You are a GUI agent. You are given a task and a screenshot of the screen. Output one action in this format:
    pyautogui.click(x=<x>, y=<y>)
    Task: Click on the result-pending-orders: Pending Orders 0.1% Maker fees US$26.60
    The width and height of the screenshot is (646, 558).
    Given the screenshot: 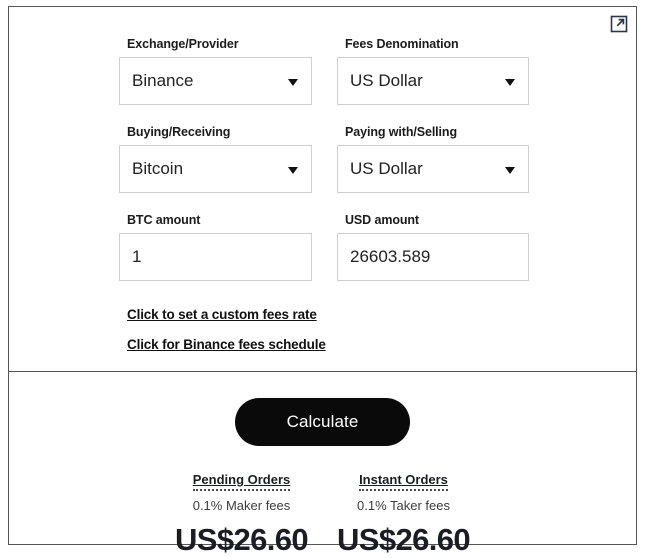 What is the action you would take?
    pyautogui.click(x=242, y=514)
    